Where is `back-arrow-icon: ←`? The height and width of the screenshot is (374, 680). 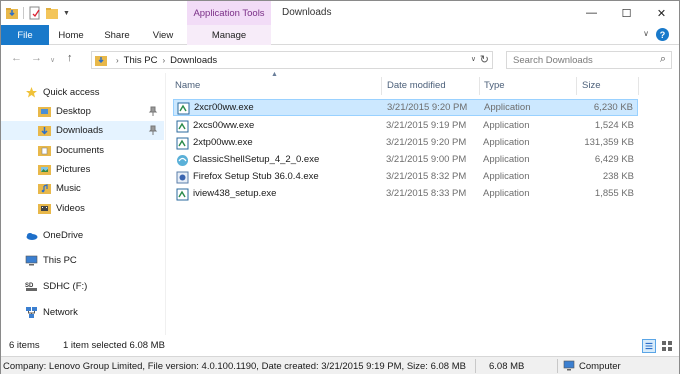
back-arrow-icon: ← is located at coordinates (16, 58).